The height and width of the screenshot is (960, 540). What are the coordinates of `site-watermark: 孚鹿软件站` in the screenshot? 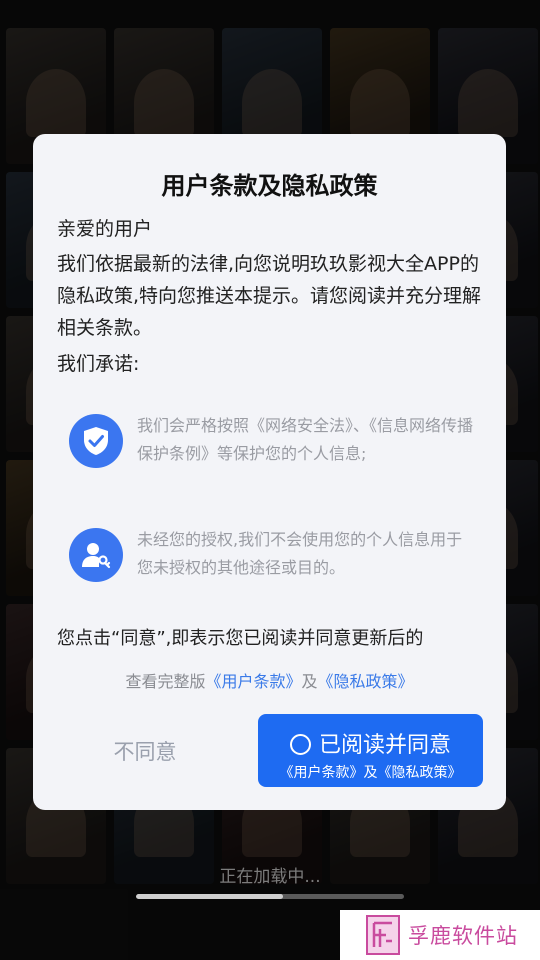 It's located at (440, 935).